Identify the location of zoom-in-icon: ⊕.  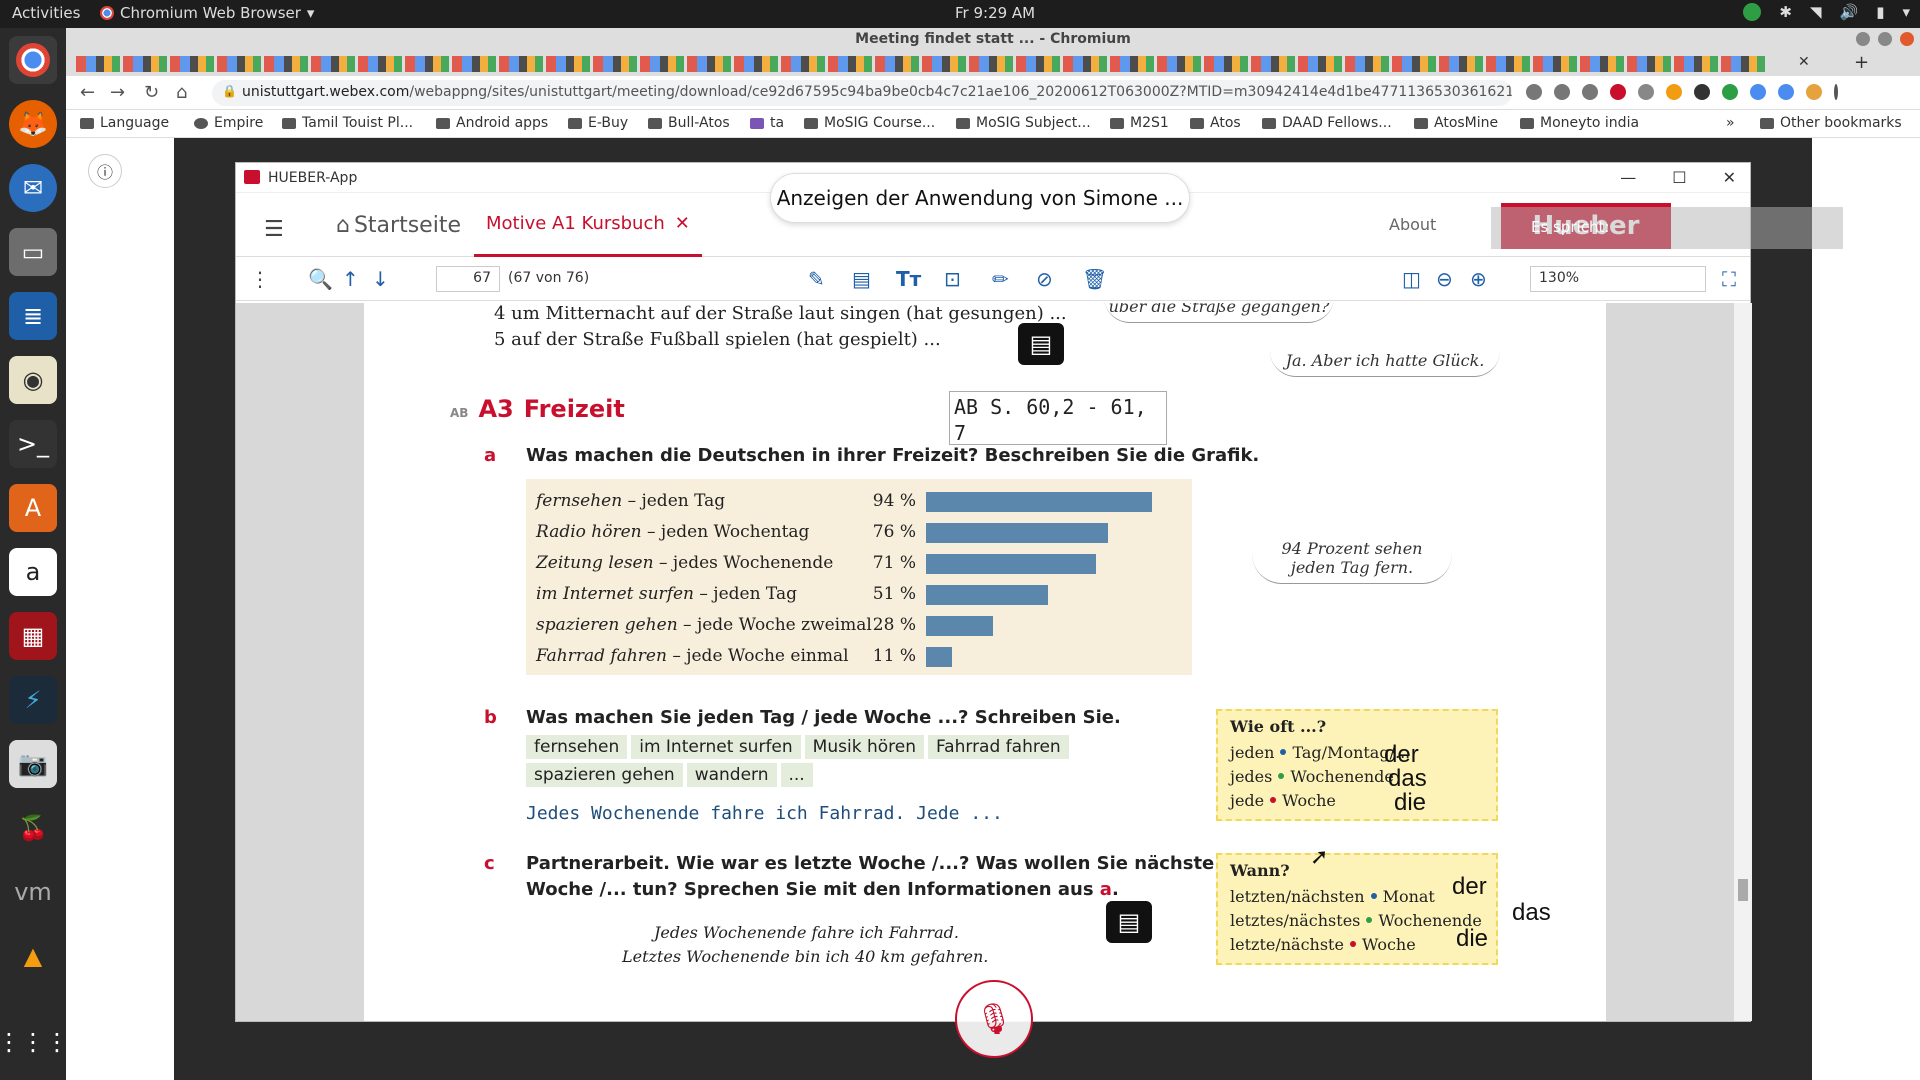
(1478, 279).